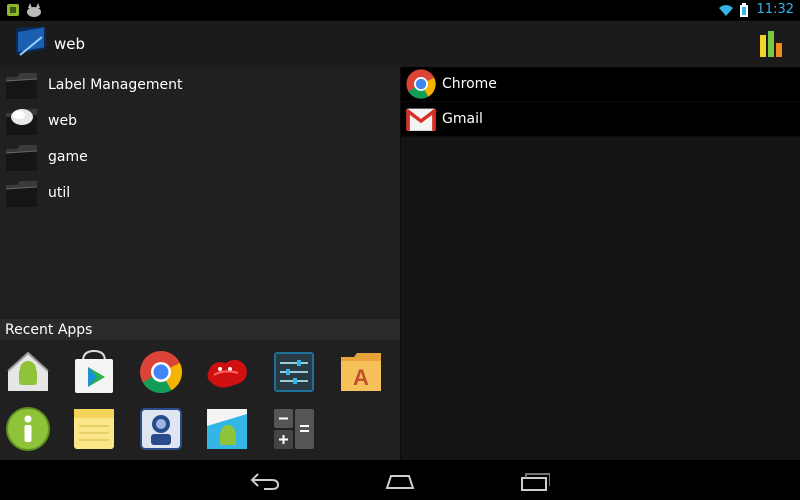 The width and height of the screenshot is (800, 500). I want to click on camera-app-icon, so click(161, 429).